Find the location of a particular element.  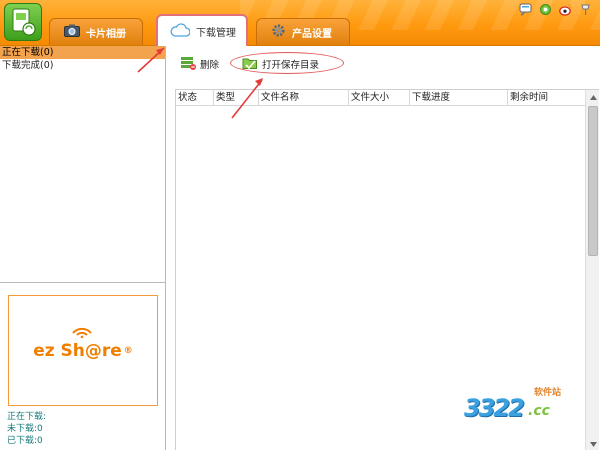

brand-banner: ez Sh@re ® is located at coordinates (83, 350).